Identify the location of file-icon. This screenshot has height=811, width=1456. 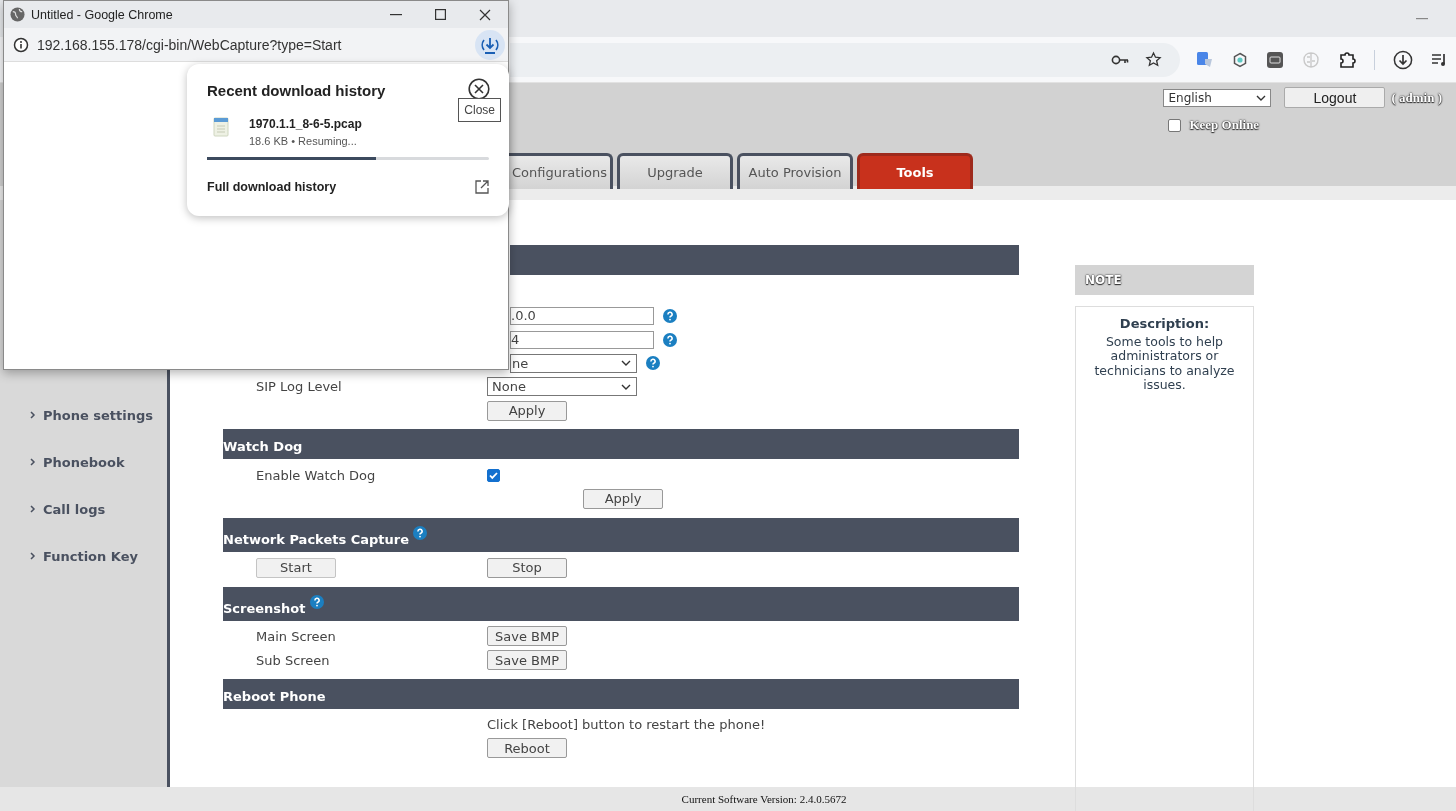
(221, 127).